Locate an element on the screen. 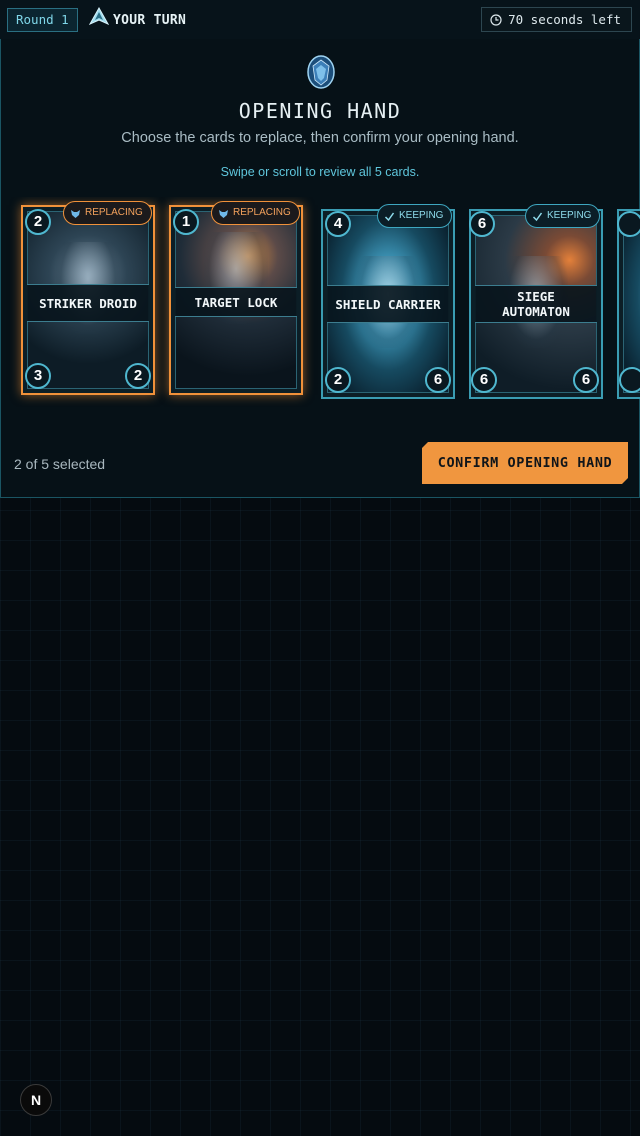 This screenshot has height=1136, width=640. hand-card: SHIELD CARRIER 4 2 6 is located at coordinates (388, 304).